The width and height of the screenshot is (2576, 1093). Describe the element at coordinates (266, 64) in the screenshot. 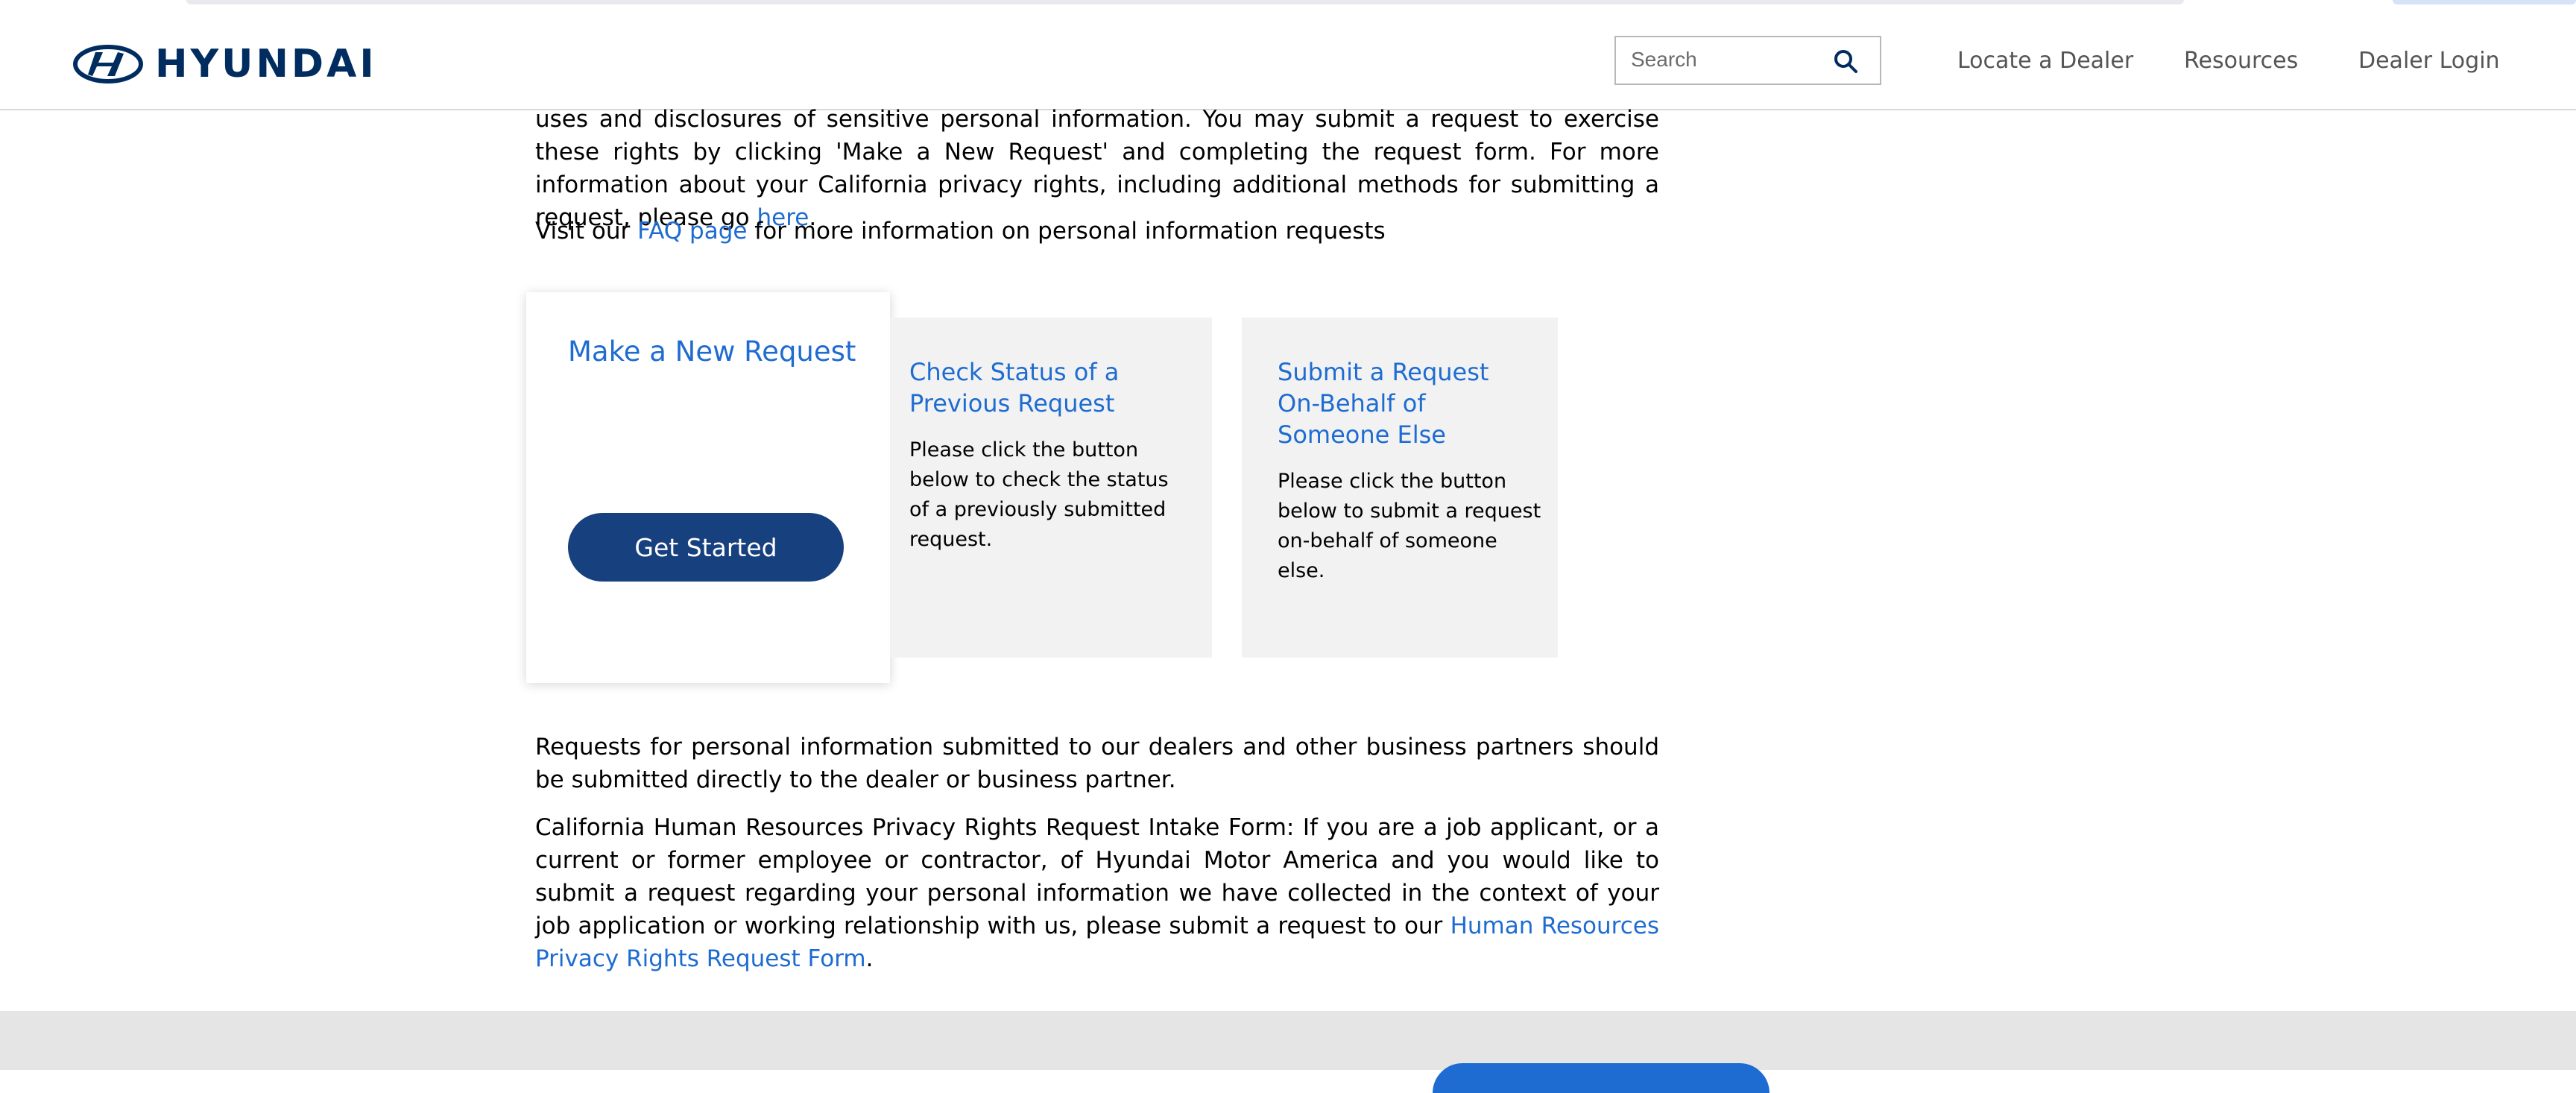

I see `brand-wordmark: HYUNDAI` at that location.